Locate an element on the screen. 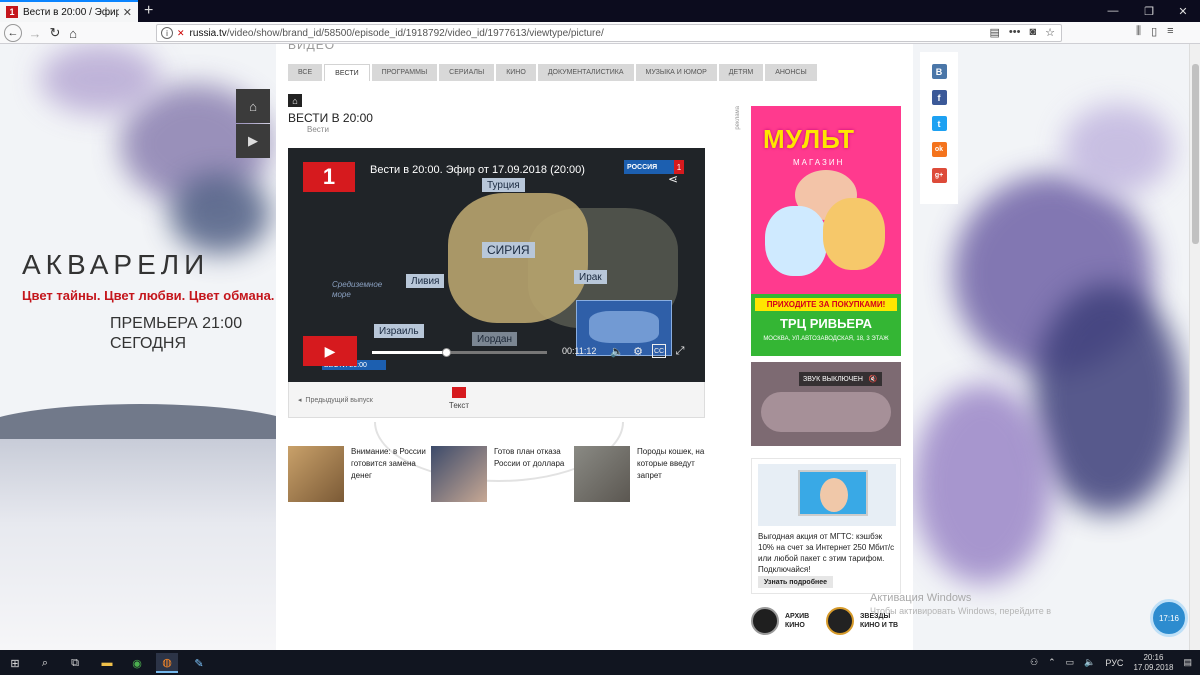 The image size is (1200, 675). share-icon: ⋖ is located at coordinates (673, 179).